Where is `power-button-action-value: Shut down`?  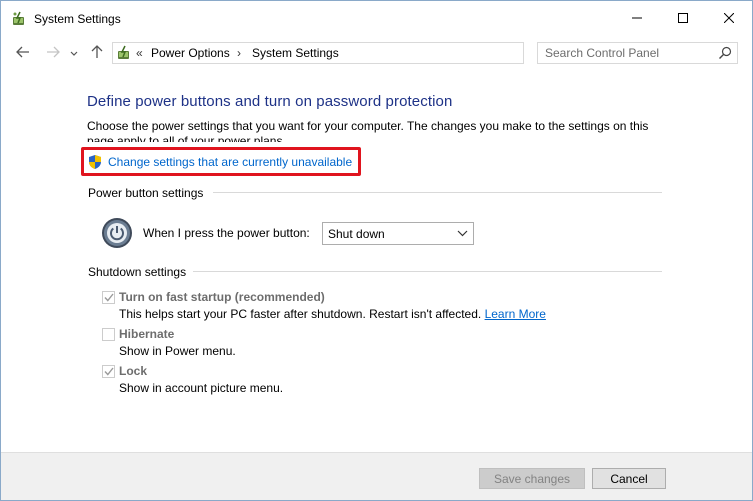 power-button-action-value: Shut down is located at coordinates (356, 234).